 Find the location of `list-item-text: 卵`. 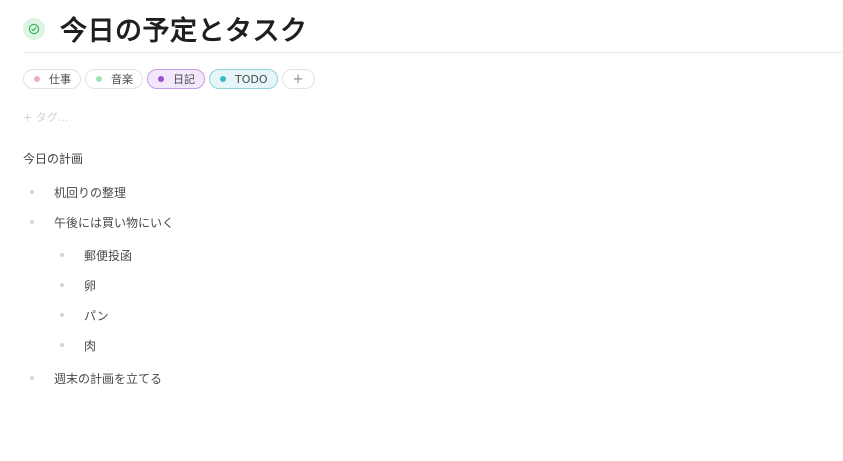

list-item-text: 卵 is located at coordinates (90, 285).